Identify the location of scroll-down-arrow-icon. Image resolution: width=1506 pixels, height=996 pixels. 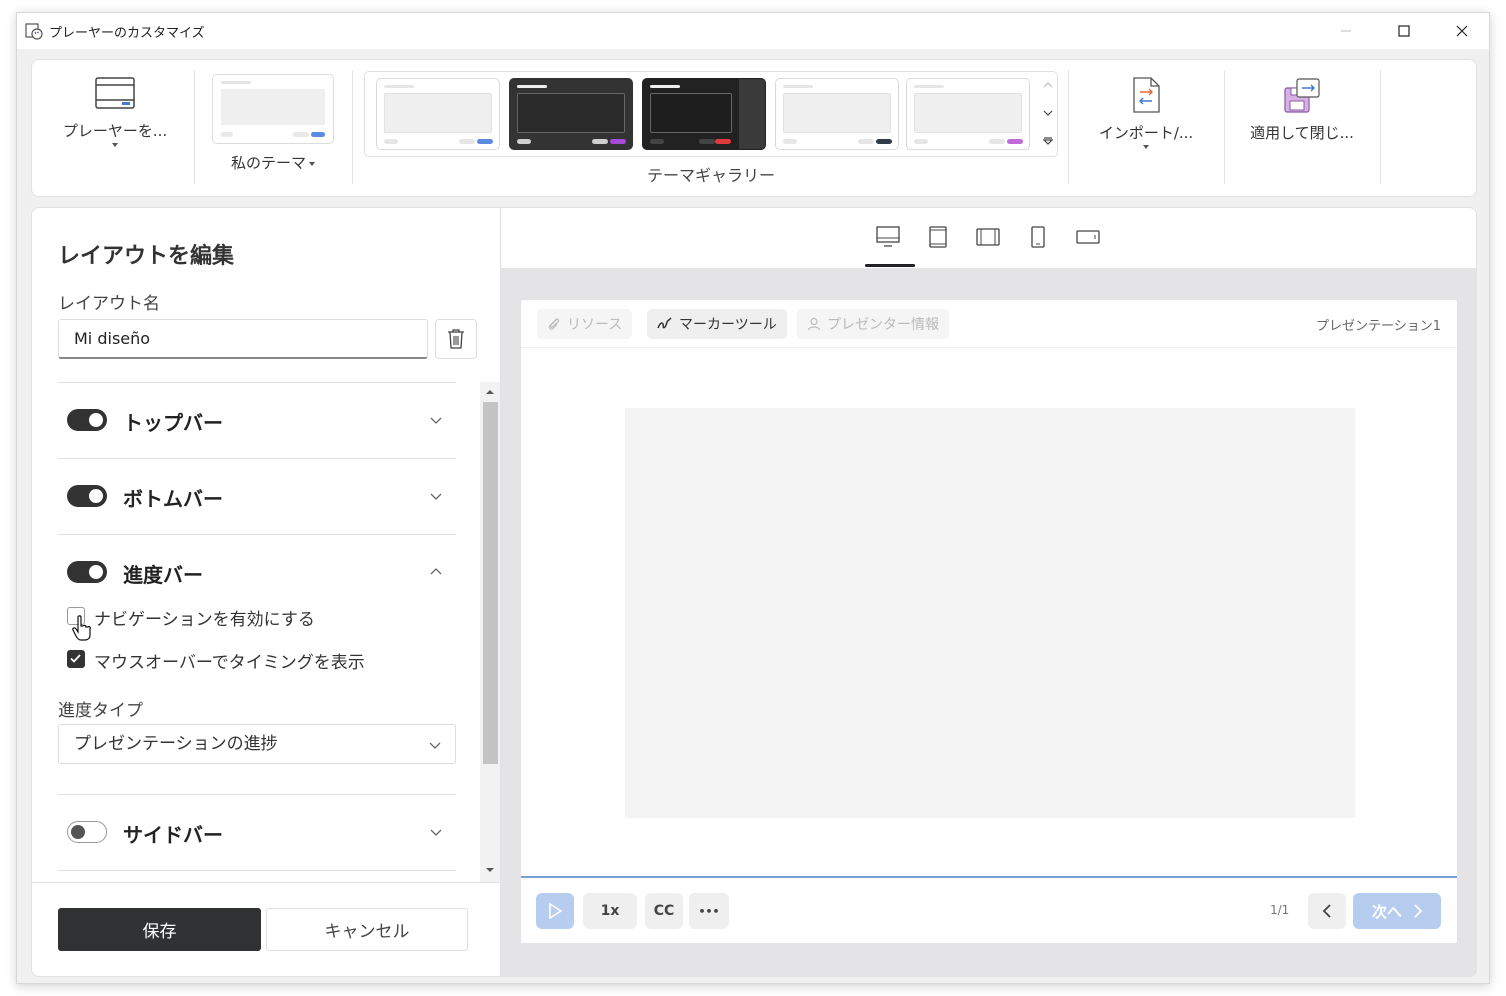
(490, 870).